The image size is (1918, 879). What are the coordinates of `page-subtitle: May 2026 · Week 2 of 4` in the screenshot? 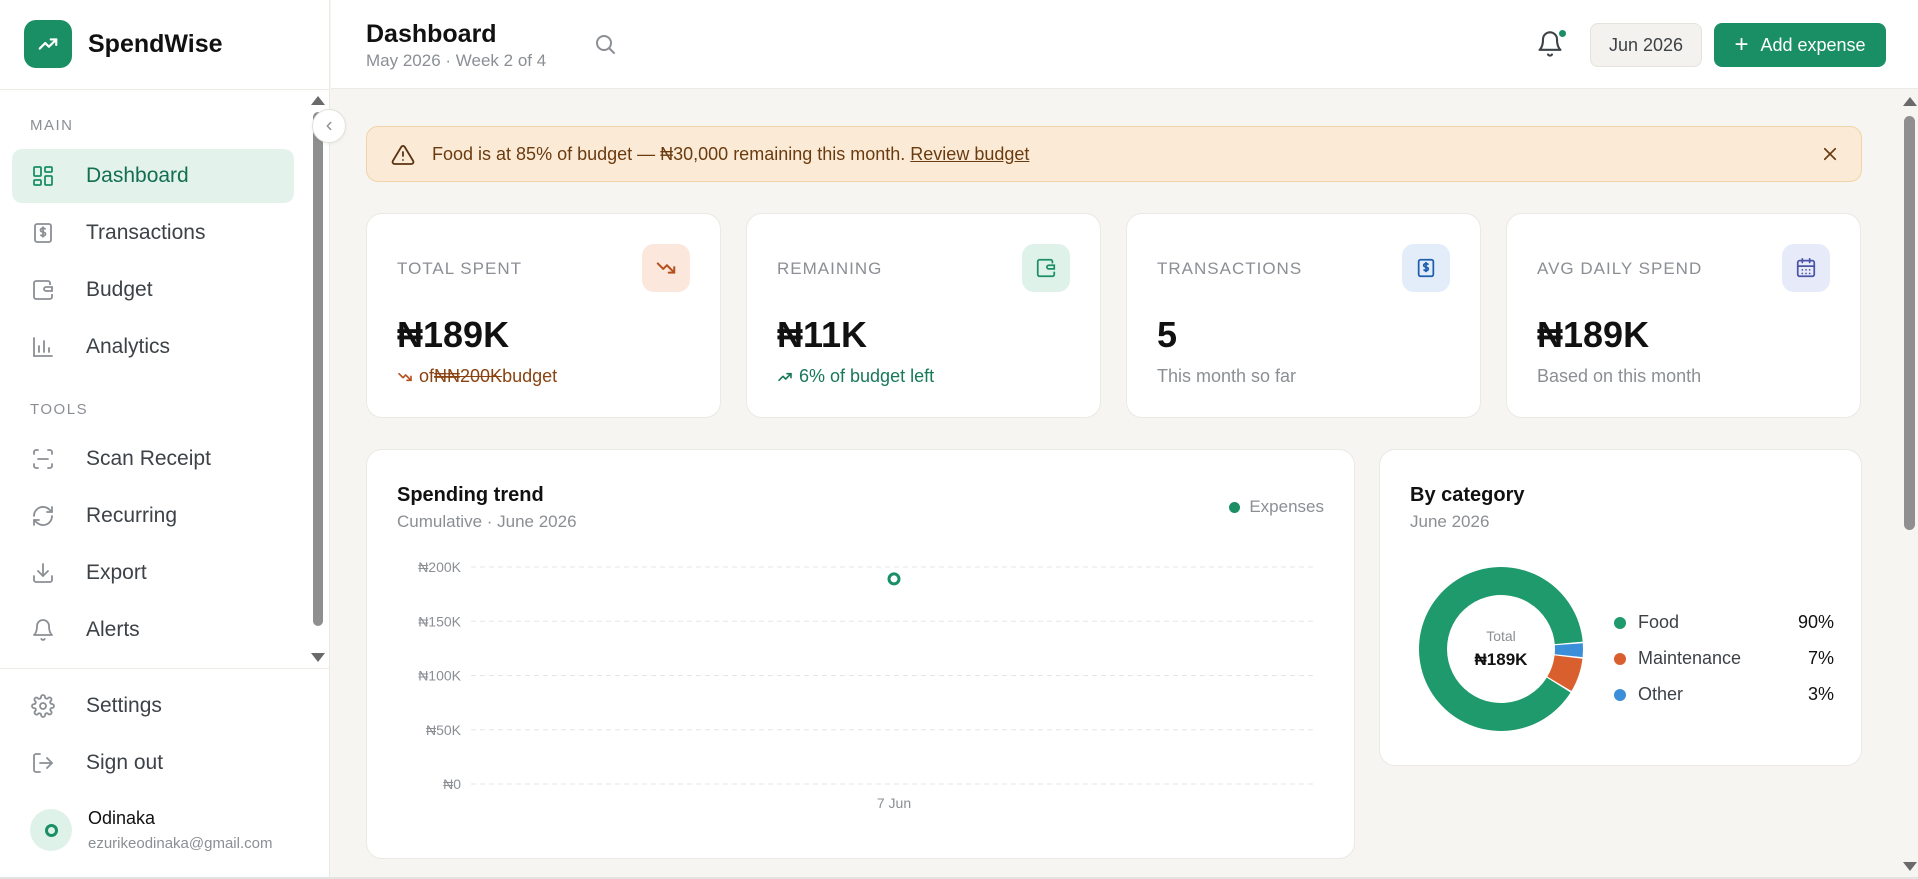 It's located at (456, 60).